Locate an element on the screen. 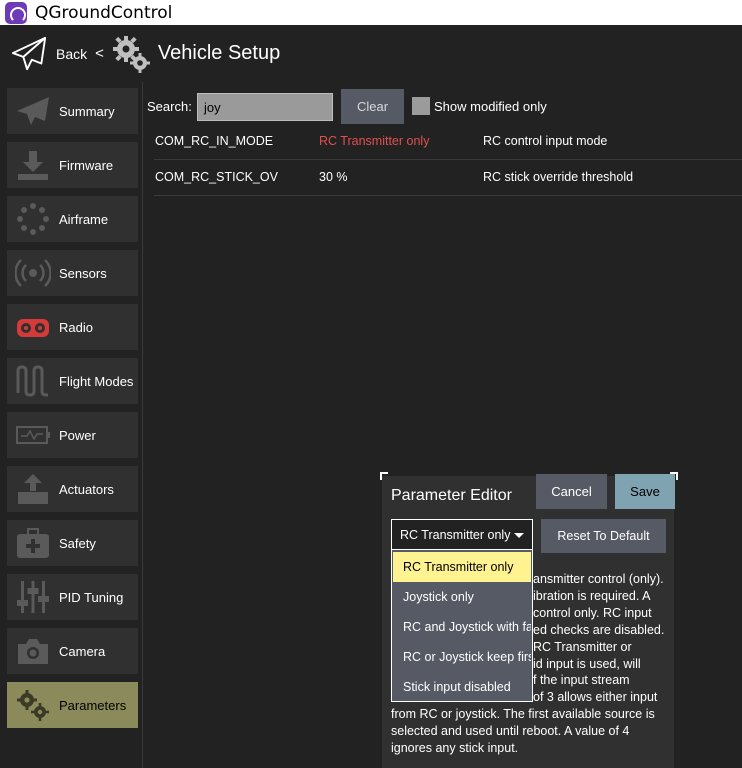 This screenshot has width=742, height=768. sidebar-item-label: Safety is located at coordinates (77, 543).